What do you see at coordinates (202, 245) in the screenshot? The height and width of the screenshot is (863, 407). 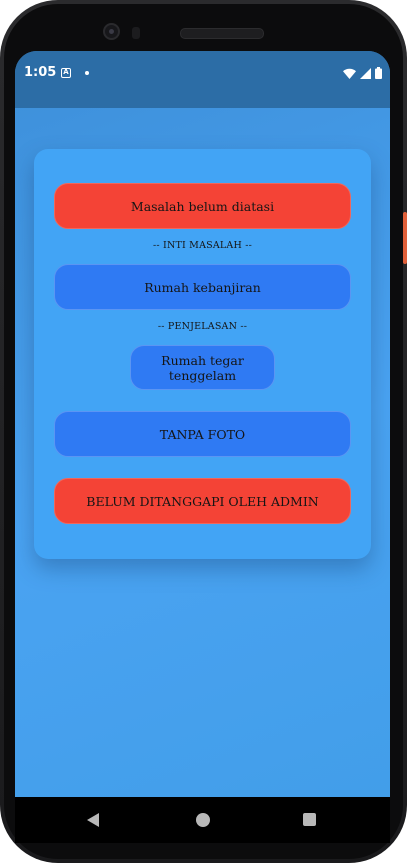 I see `core-issue-heading: -- INTI MASALAH --` at bounding box center [202, 245].